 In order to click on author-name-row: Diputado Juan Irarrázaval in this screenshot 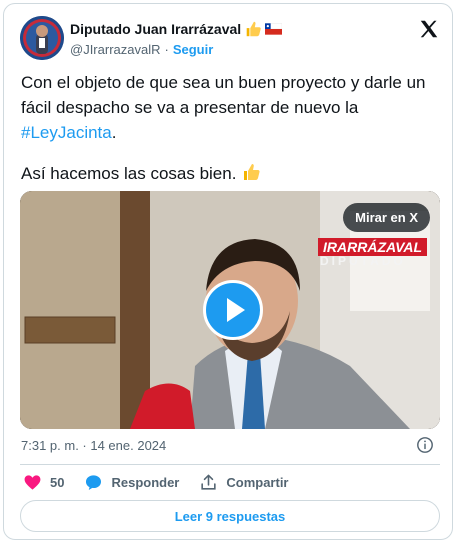, I will do `click(176, 29)`.